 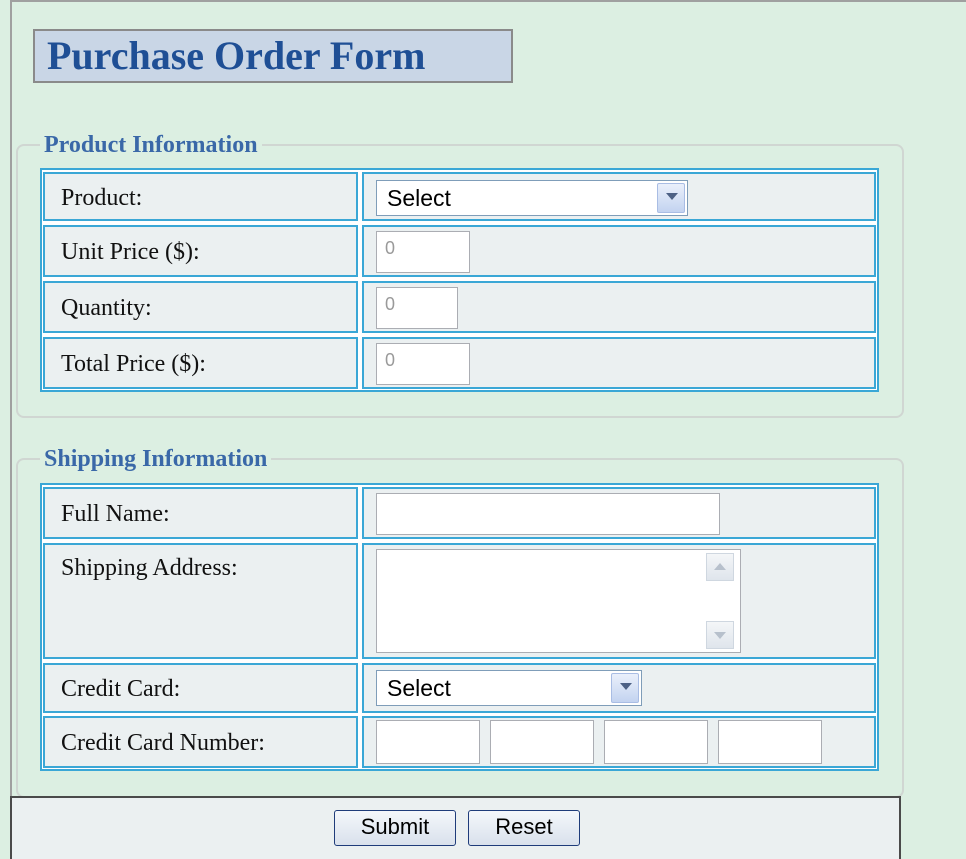 I want to click on total-price-label-cell: Total Price ($):, so click(x=200, y=363).